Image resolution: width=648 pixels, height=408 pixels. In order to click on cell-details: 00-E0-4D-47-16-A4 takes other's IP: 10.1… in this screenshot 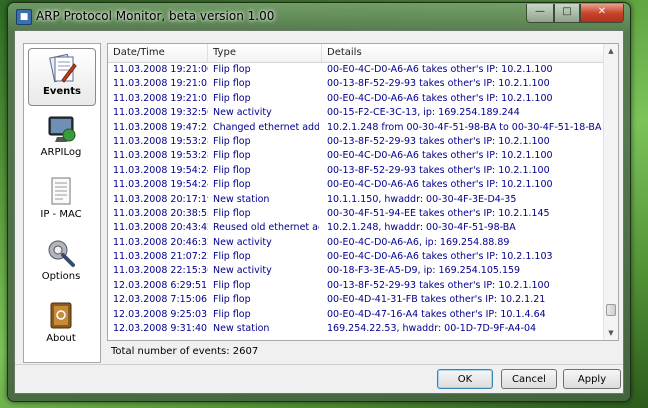, I will do `click(436, 314)`.